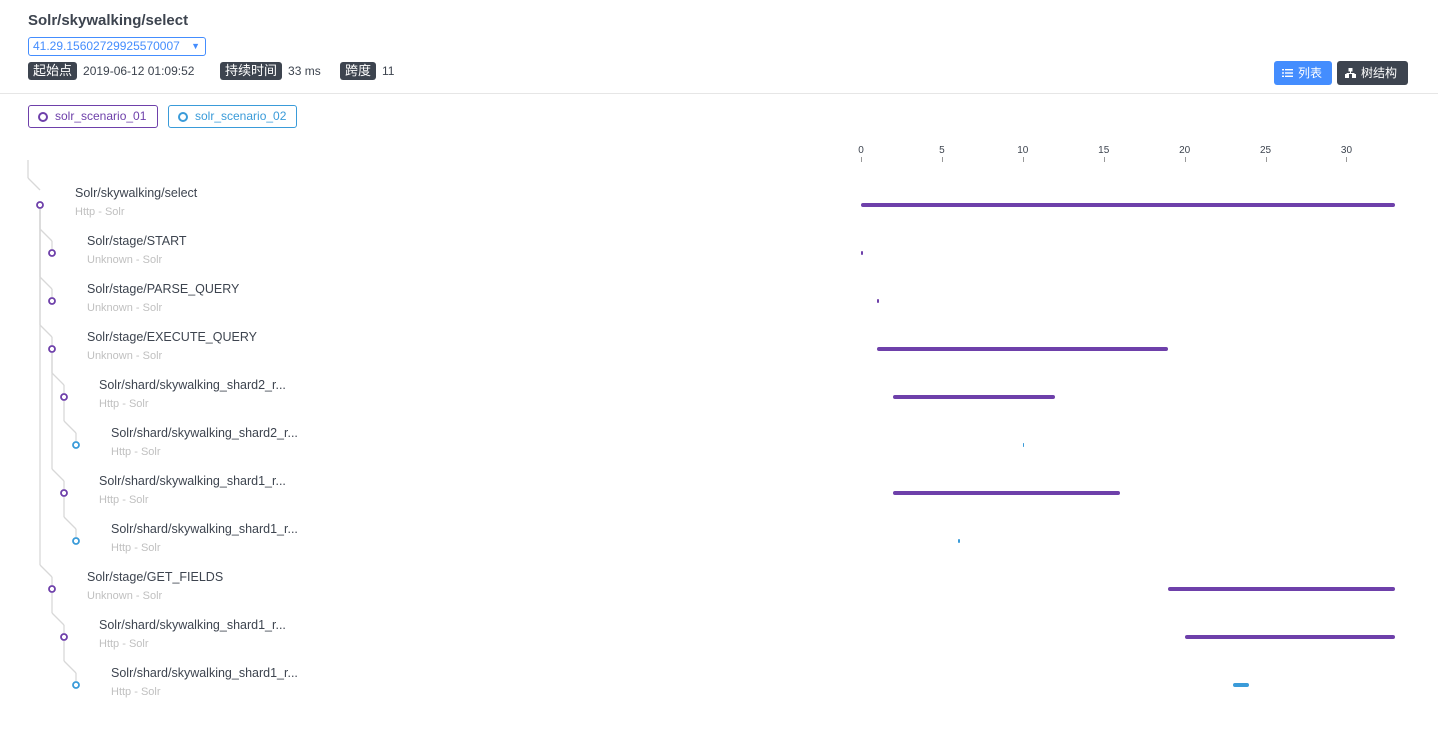 This screenshot has width=1438, height=729. What do you see at coordinates (172, 337) in the screenshot?
I see `span-name: Solr/stage/EXECUTE_QUERY` at bounding box center [172, 337].